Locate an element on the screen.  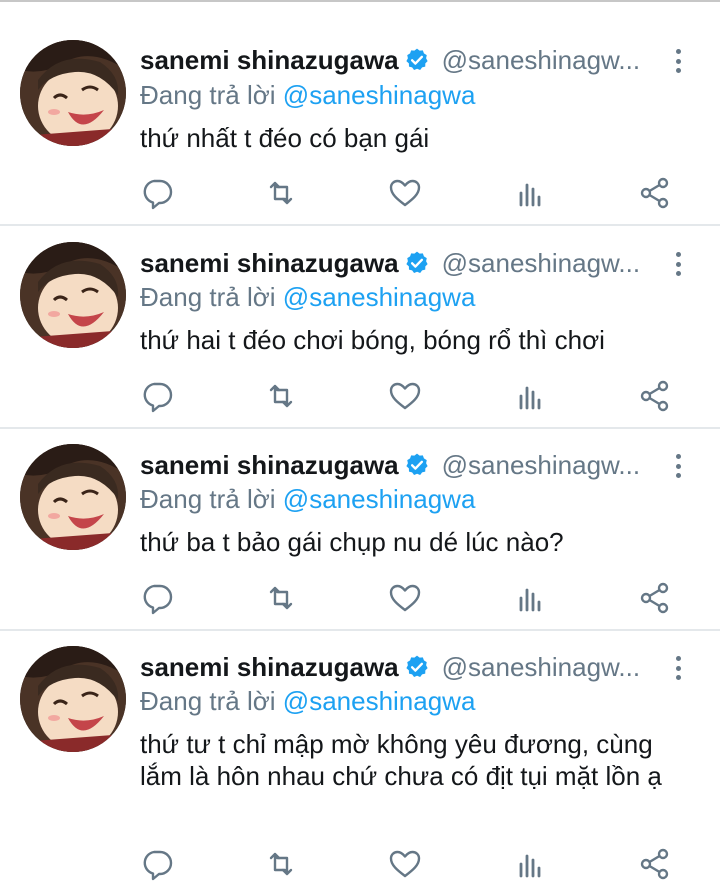
tweet-text: thứ ba t bảo gái chụp nu dé lúc nào? is located at coordinates (352, 542).